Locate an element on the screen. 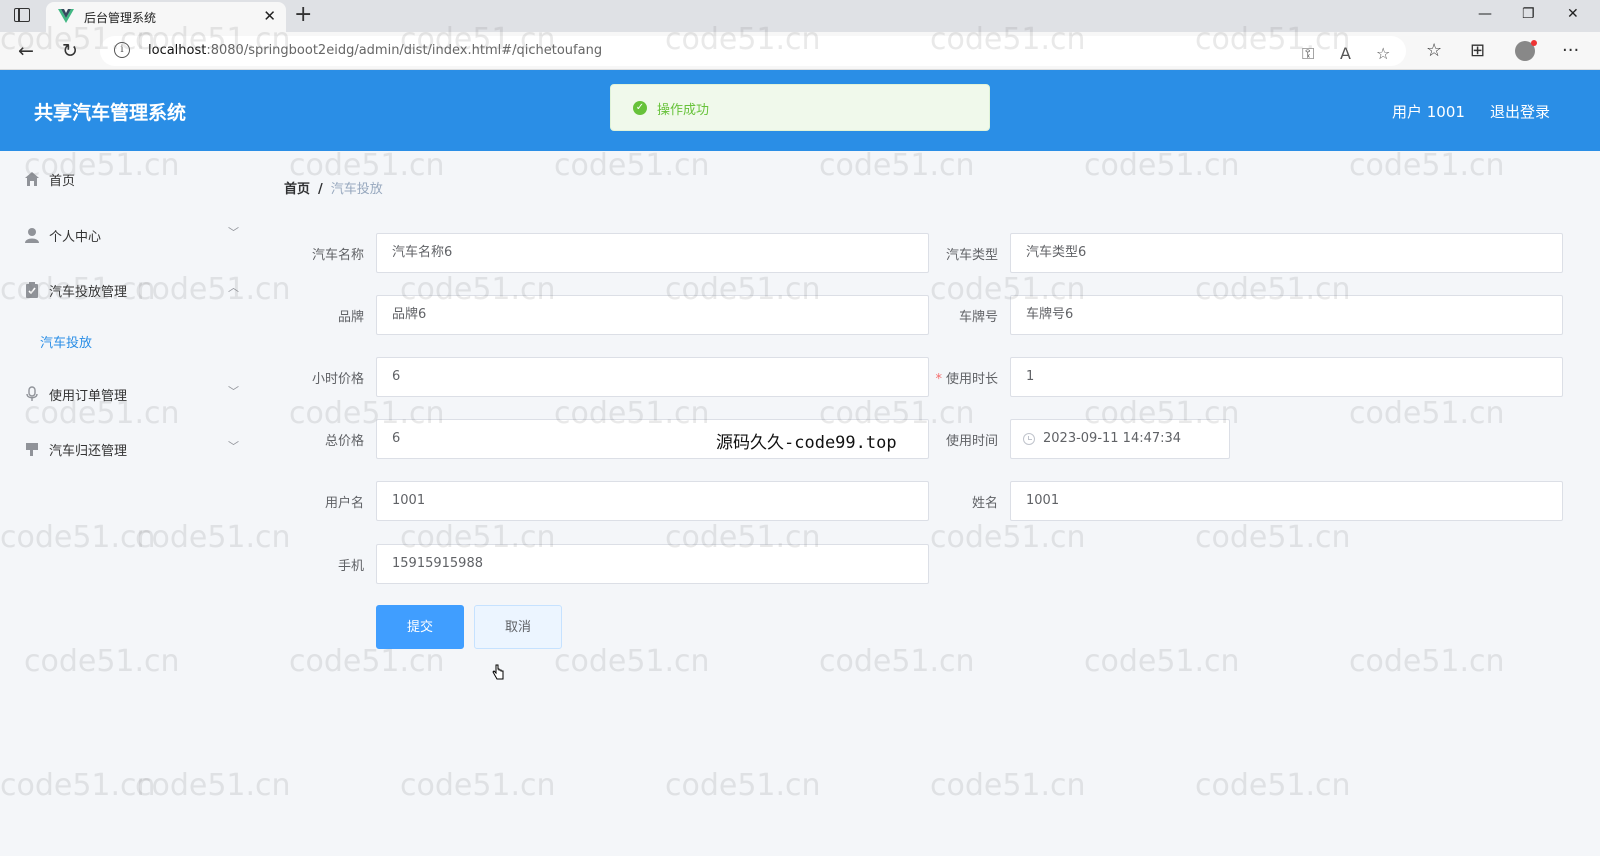  use-time-datepicker: 2023-09-11 14:47:34 is located at coordinates (1120, 439).